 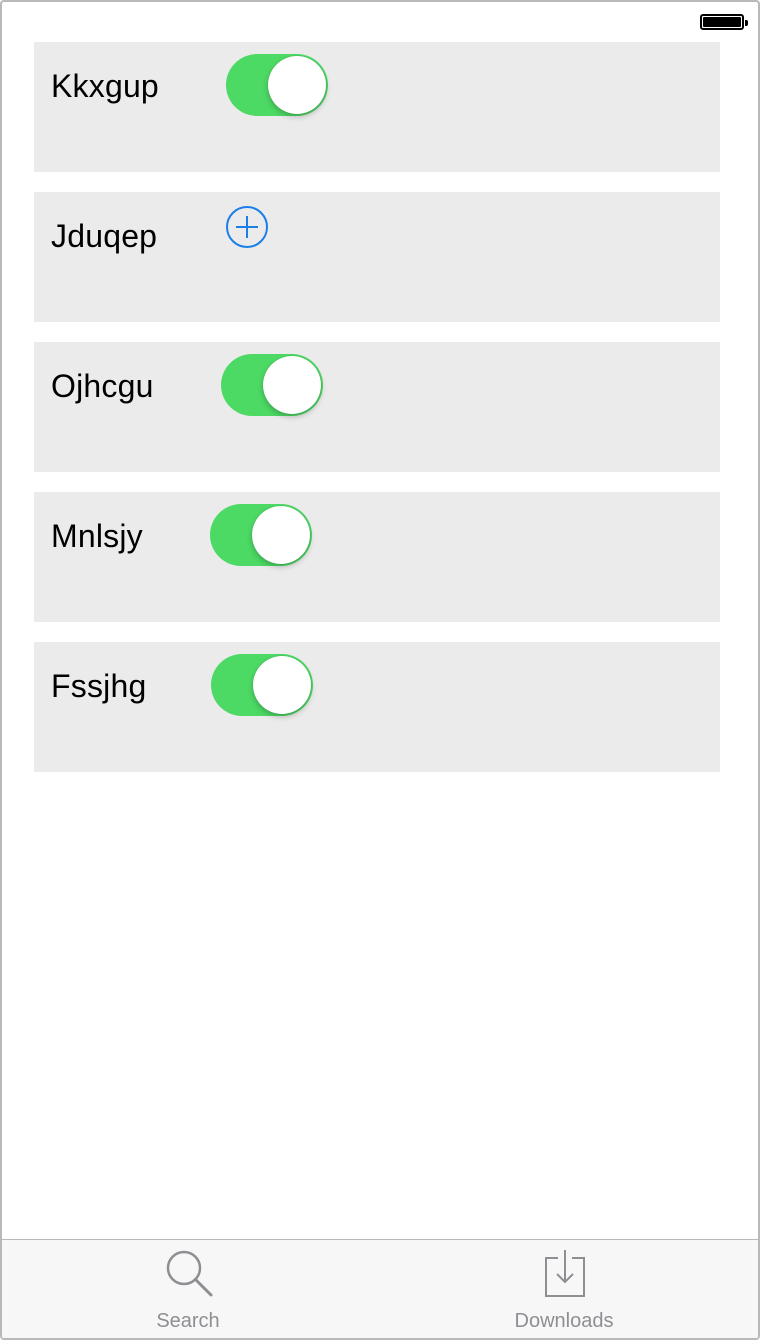 I want to click on row-label: Fssjhg, so click(x=99, y=686).